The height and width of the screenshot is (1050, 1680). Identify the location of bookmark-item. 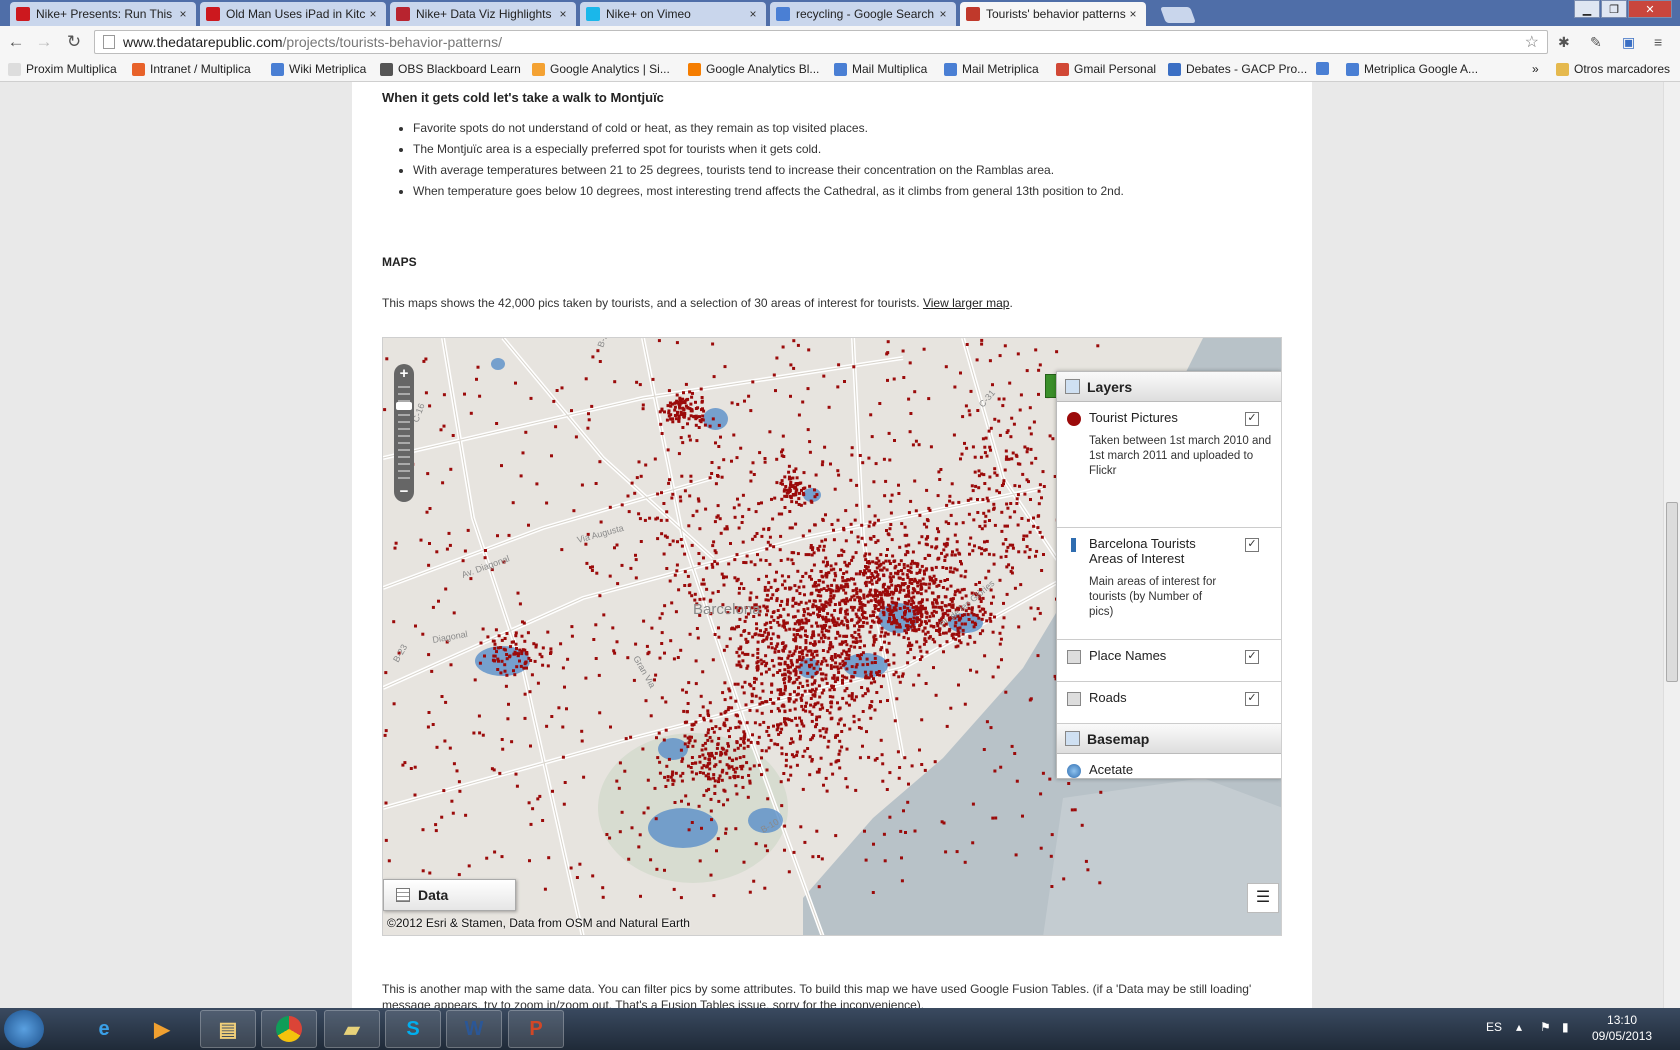
(1325, 68).